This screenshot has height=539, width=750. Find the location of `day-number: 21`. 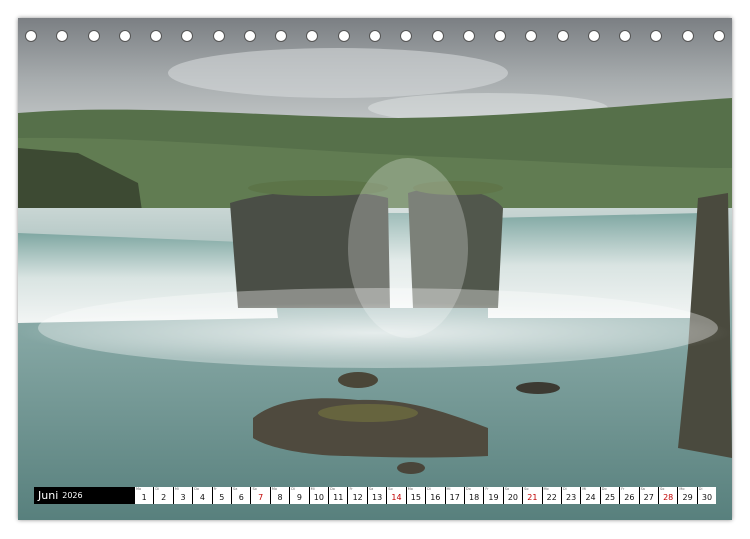

day-number: 21 is located at coordinates (532, 497).